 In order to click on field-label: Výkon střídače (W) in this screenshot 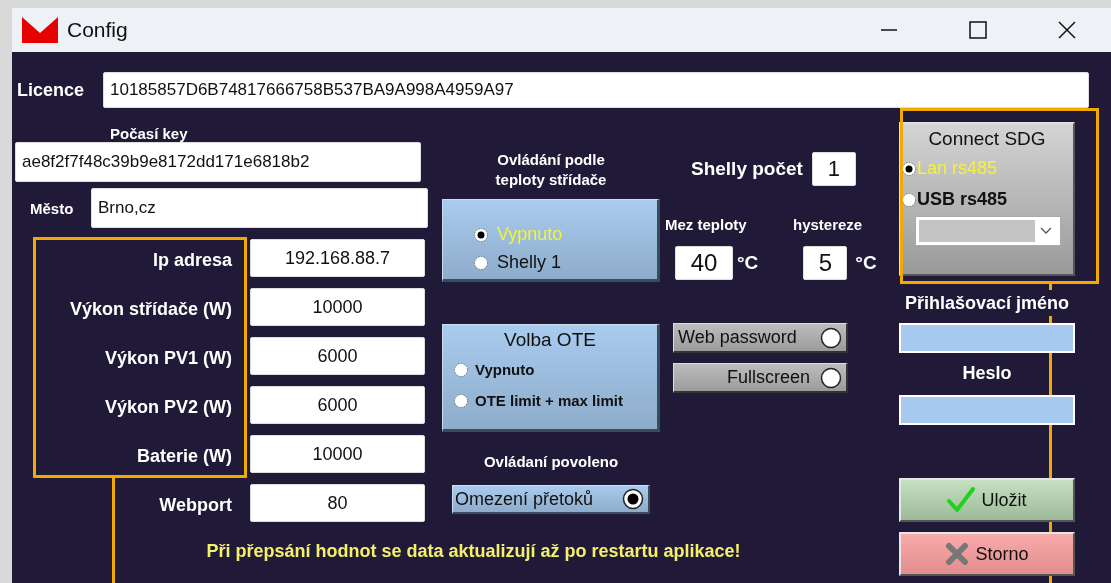, I will do `click(150, 308)`.